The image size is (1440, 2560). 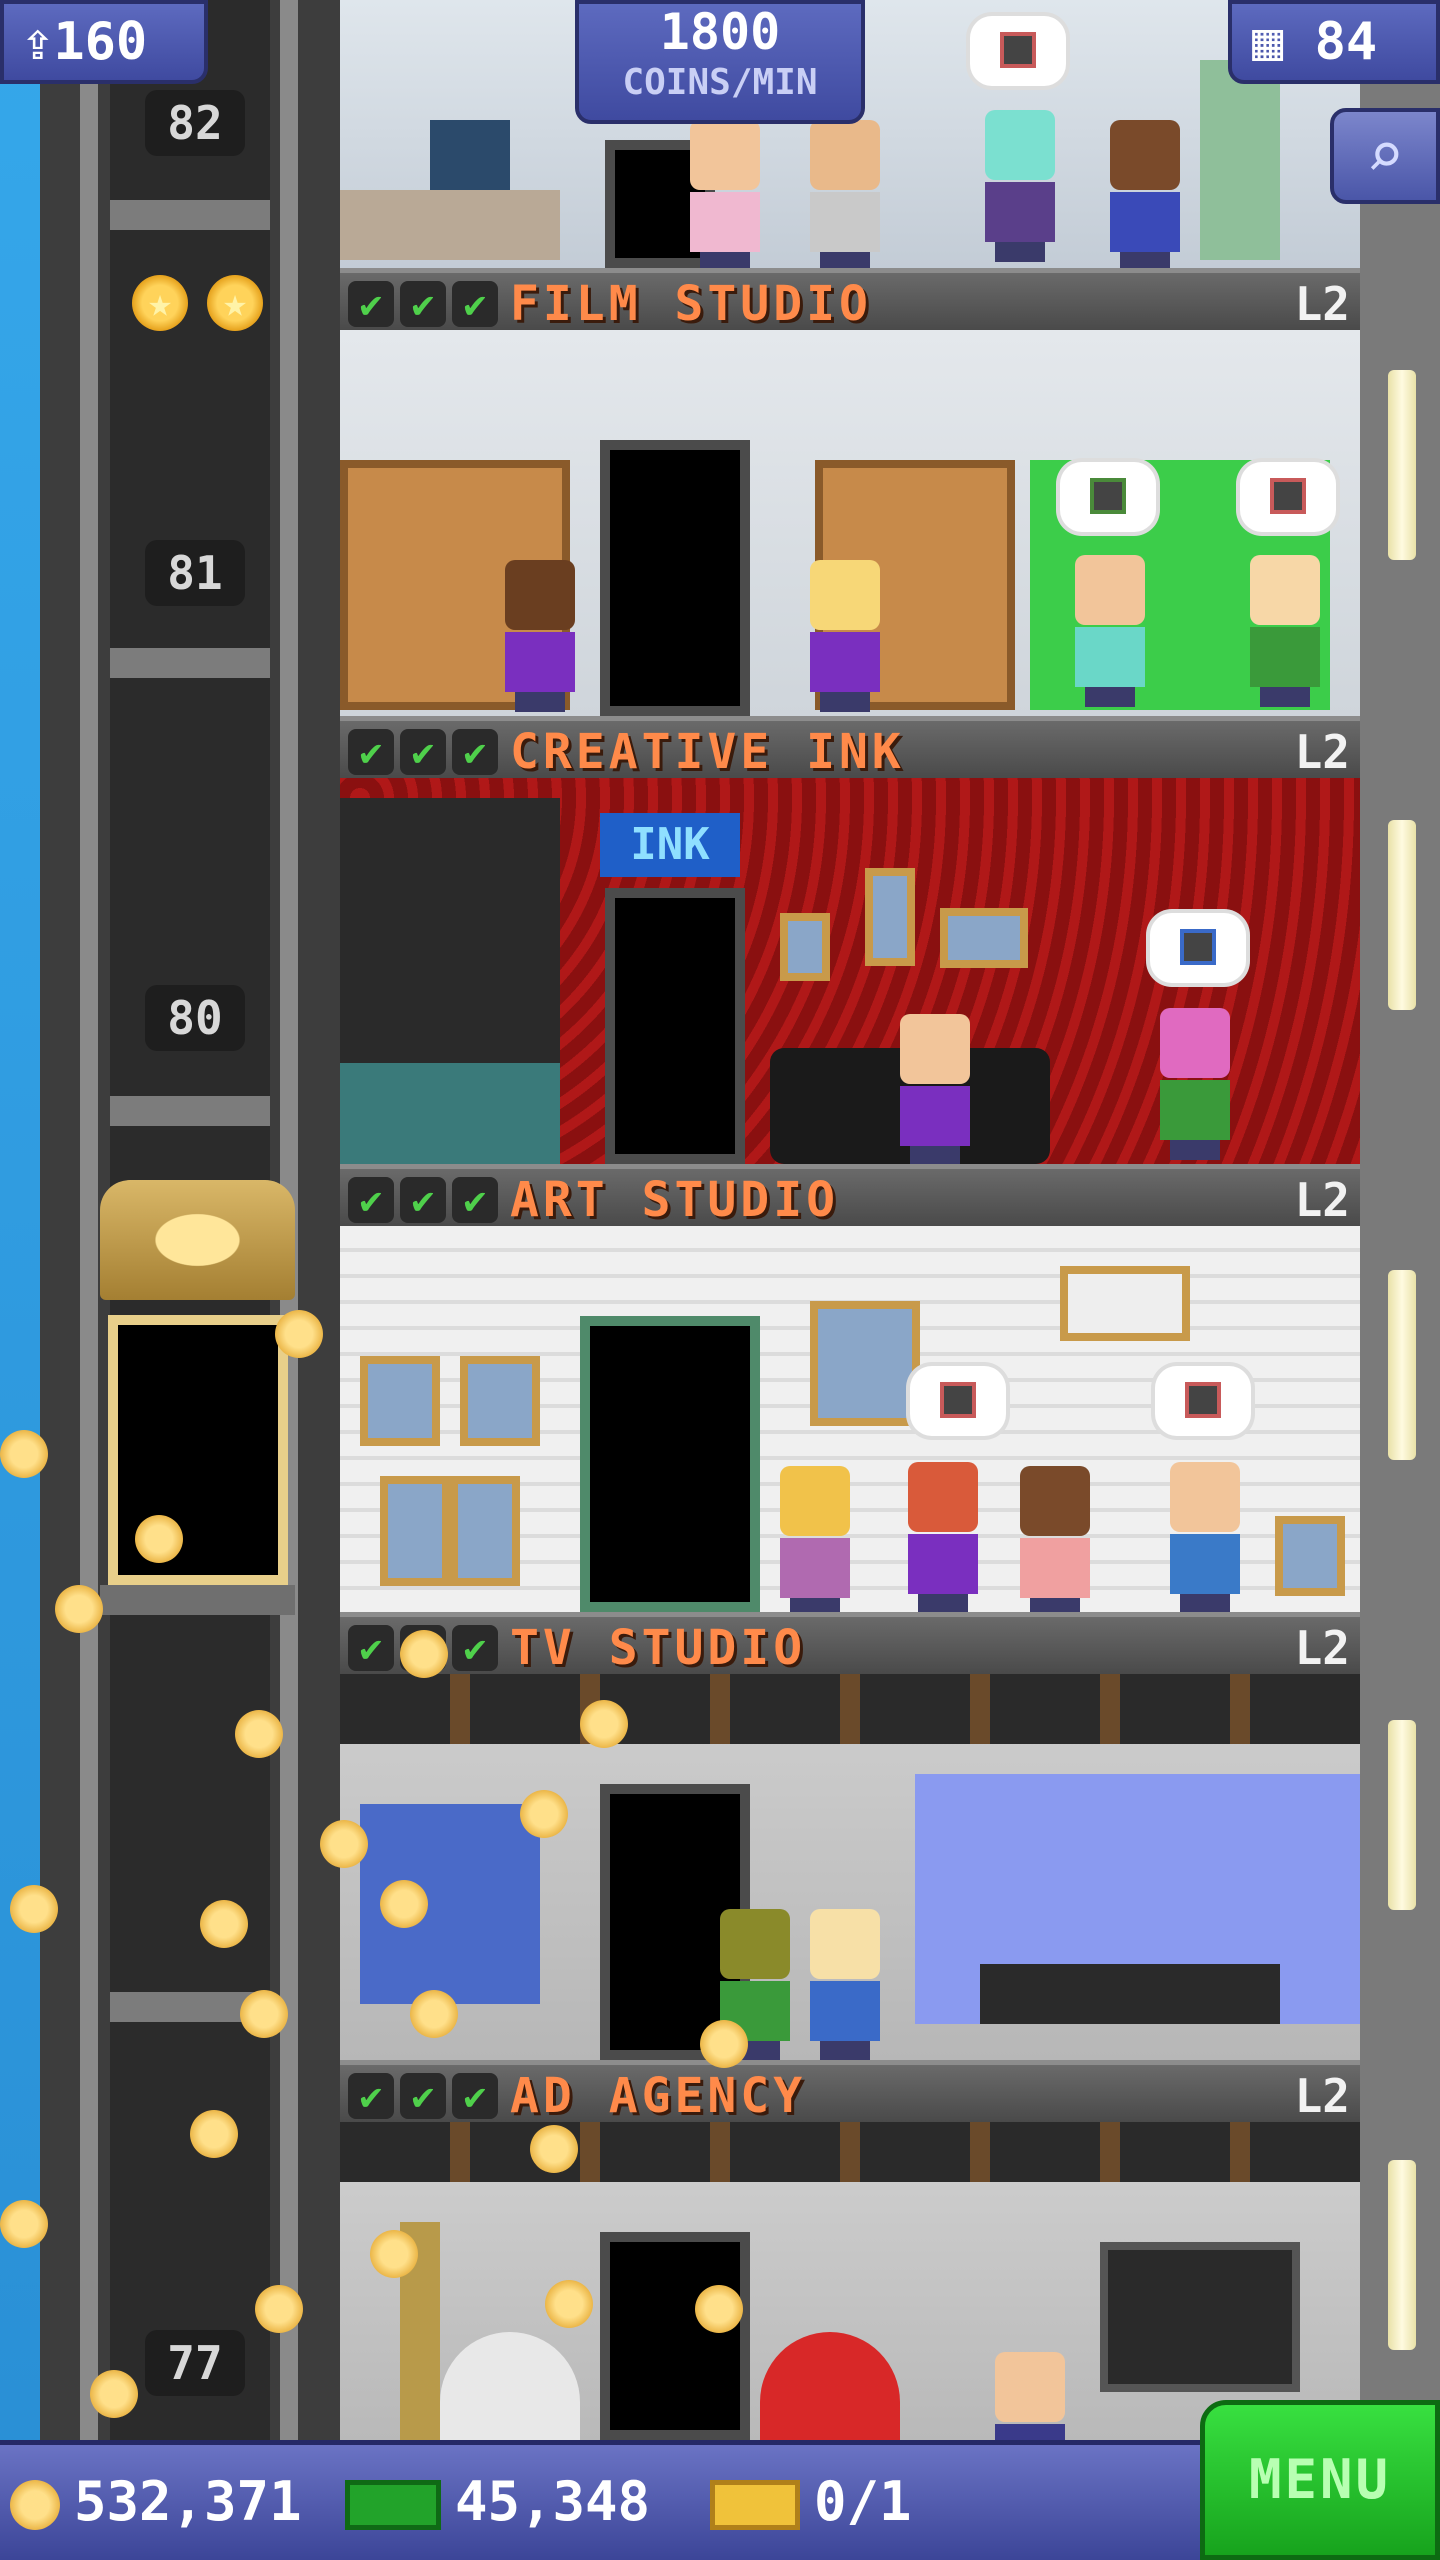 I want to click on egg-chair, so click(x=830, y=2386).